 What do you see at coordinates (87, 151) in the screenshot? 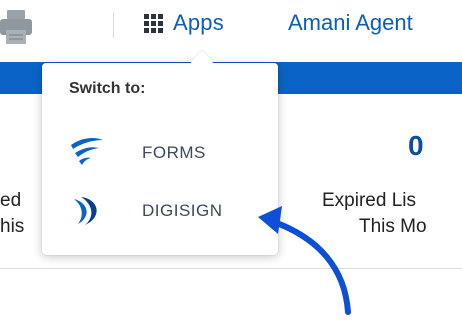
I see `forms-logo-icon` at bounding box center [87, 151].